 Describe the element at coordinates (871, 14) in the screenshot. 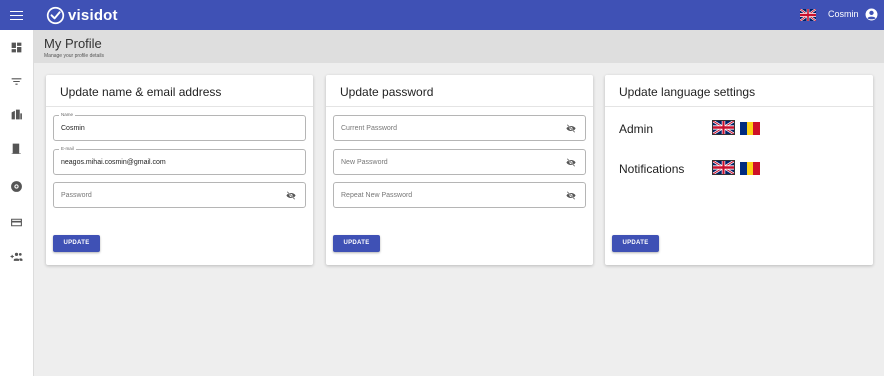

I see `account-circle-icon` at that location.